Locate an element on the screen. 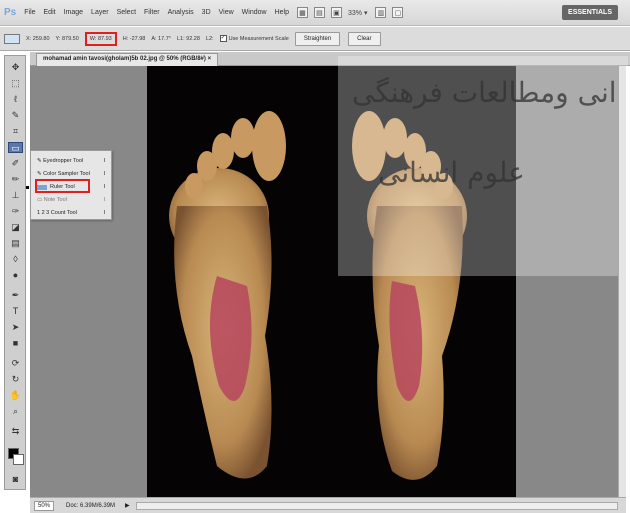 This screenshot has width=630, height=513. flyout-item-label: Note Tool is located at coordinates (55, 200).